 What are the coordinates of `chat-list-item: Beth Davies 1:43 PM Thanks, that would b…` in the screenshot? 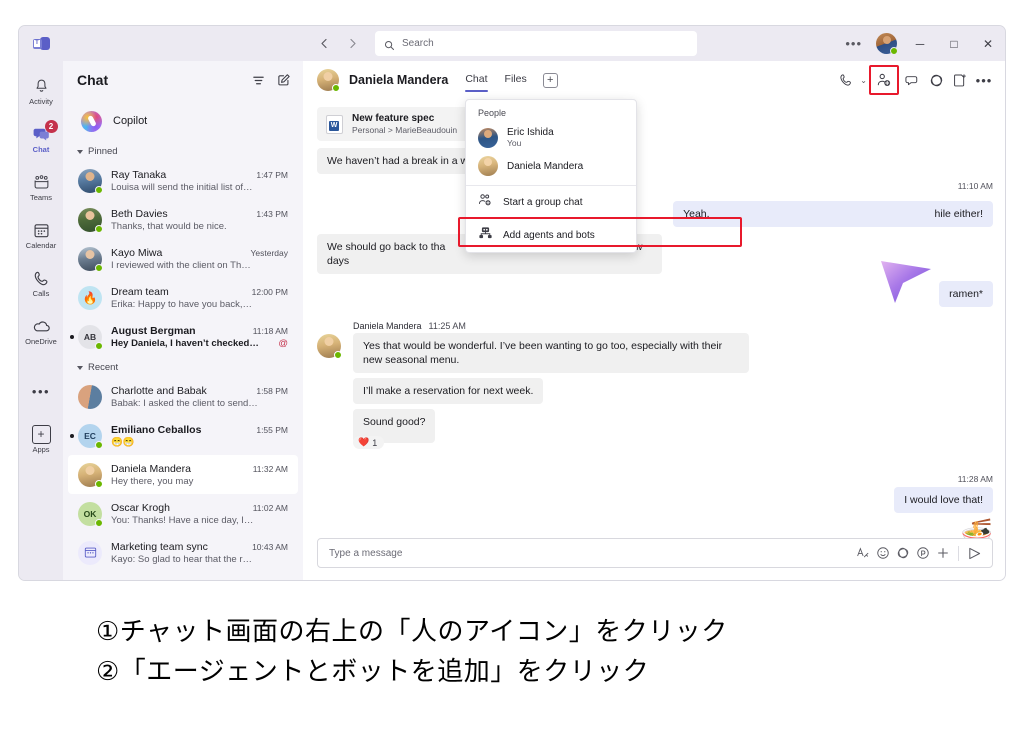 It's located at (183, 219).